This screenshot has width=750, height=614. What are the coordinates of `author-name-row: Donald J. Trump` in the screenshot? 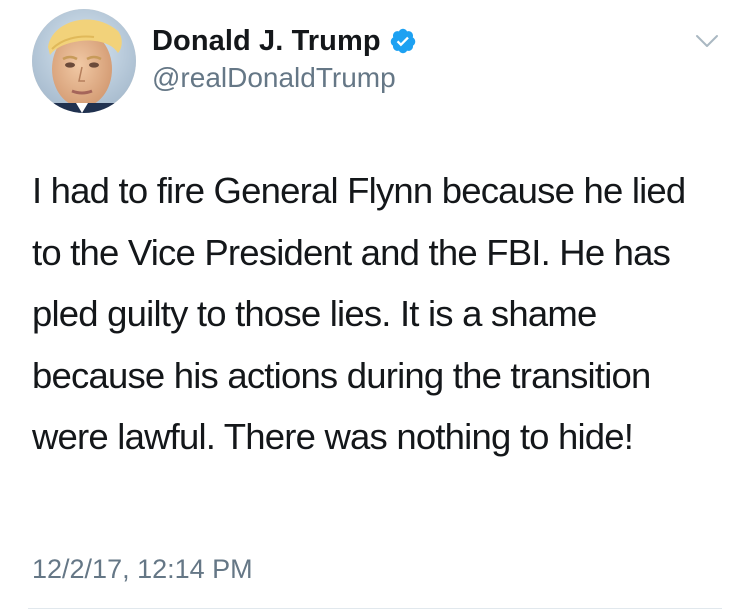 It's located at (284, 41).